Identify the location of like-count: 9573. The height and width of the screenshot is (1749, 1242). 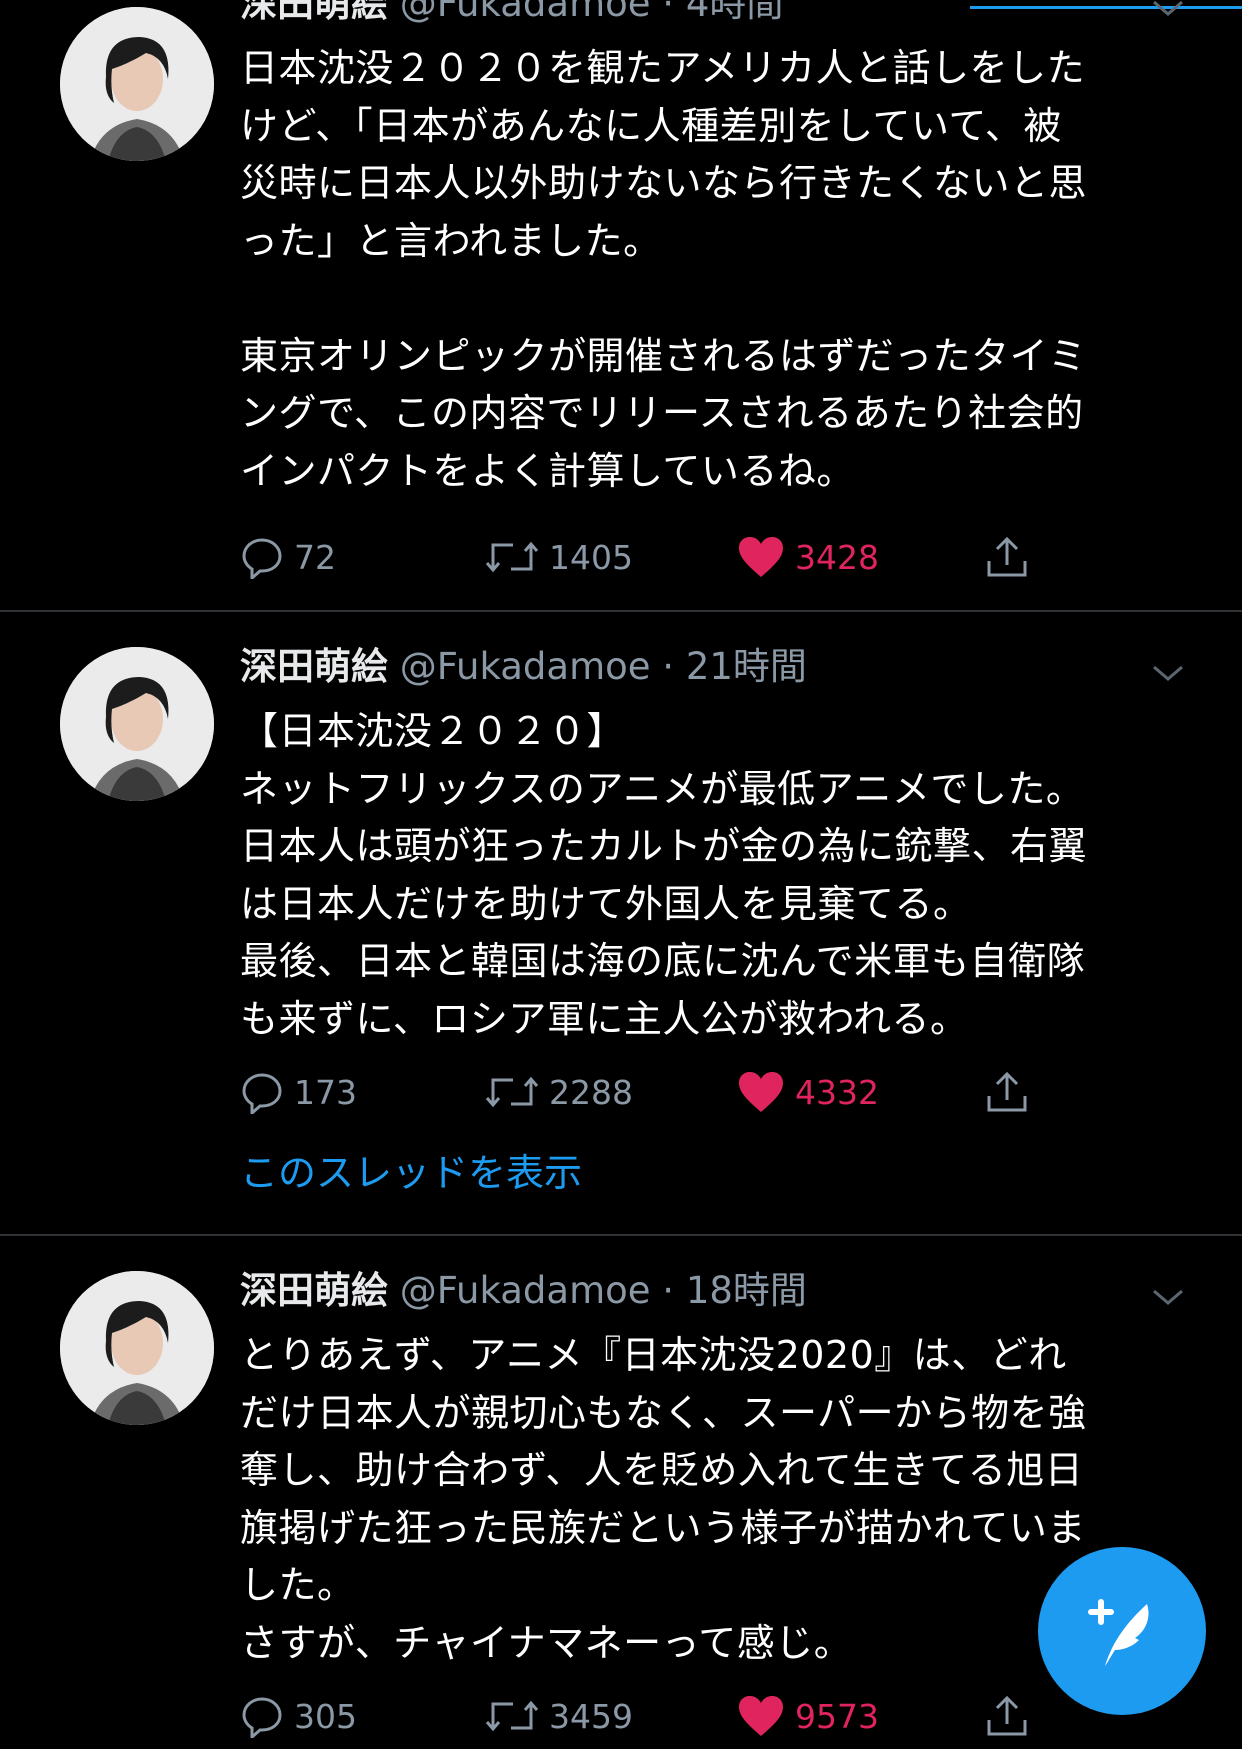
(837, 1716).